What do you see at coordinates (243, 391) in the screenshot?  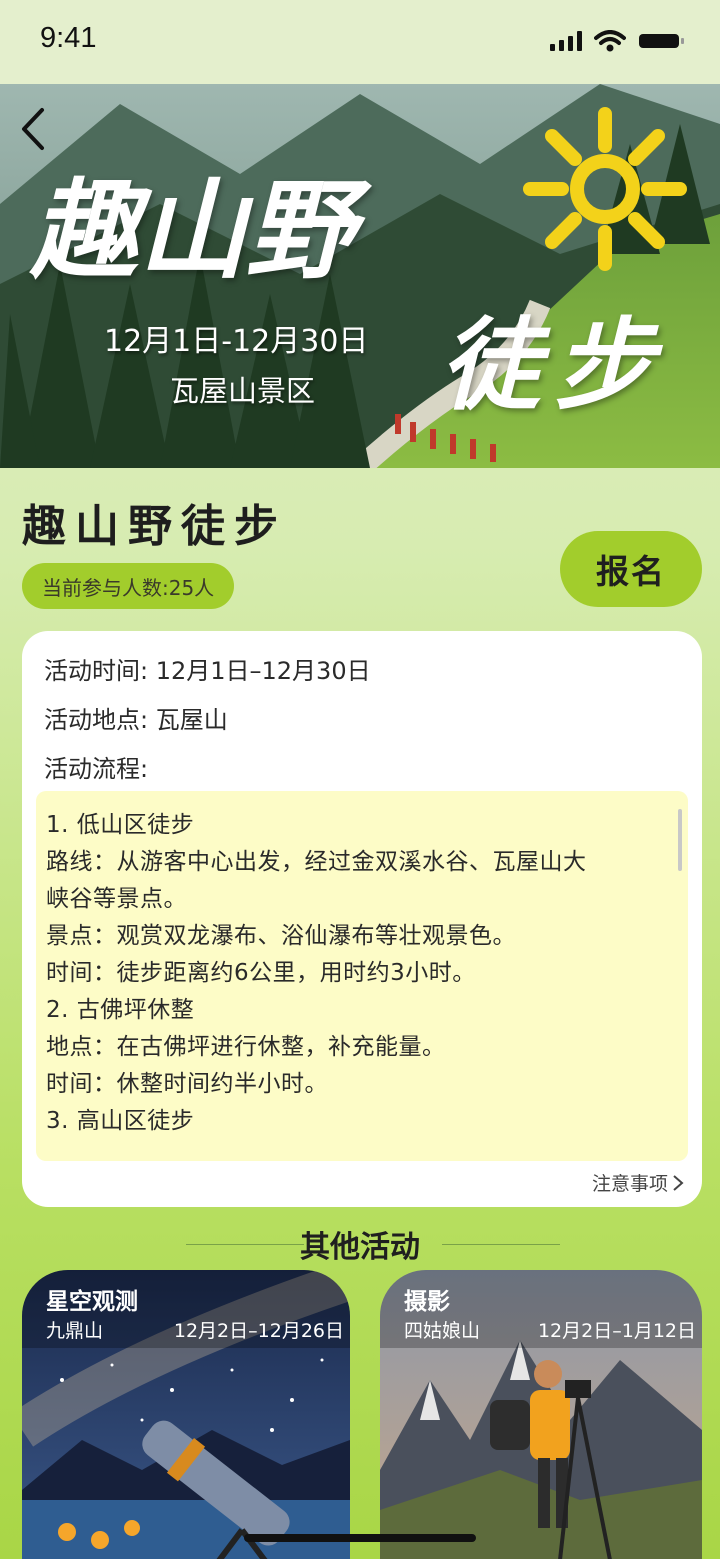 I see `hero-place: 瓦屋山景区` at bounding box center [243, 391].